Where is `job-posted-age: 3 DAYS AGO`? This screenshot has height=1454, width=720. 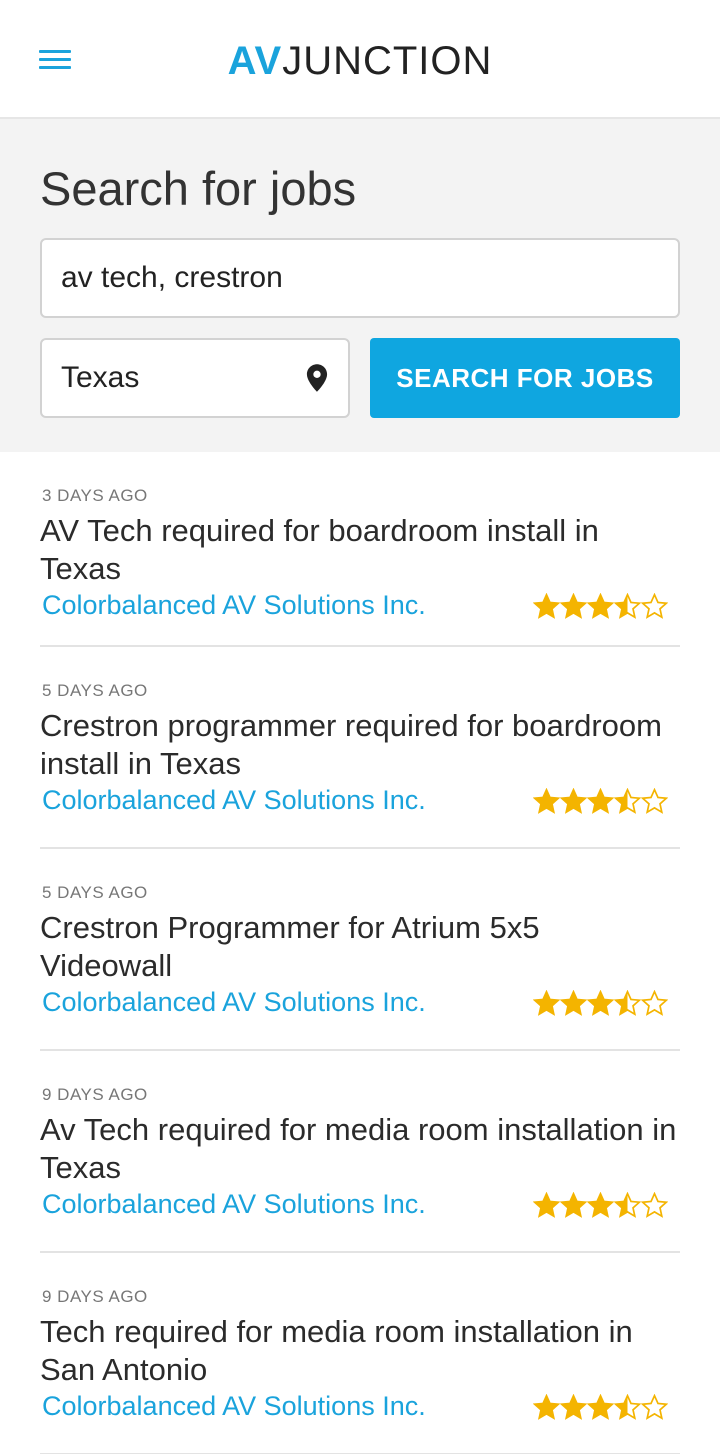 job-posted-age: 3 DAYS AGO is located at coordinates (95, 495).